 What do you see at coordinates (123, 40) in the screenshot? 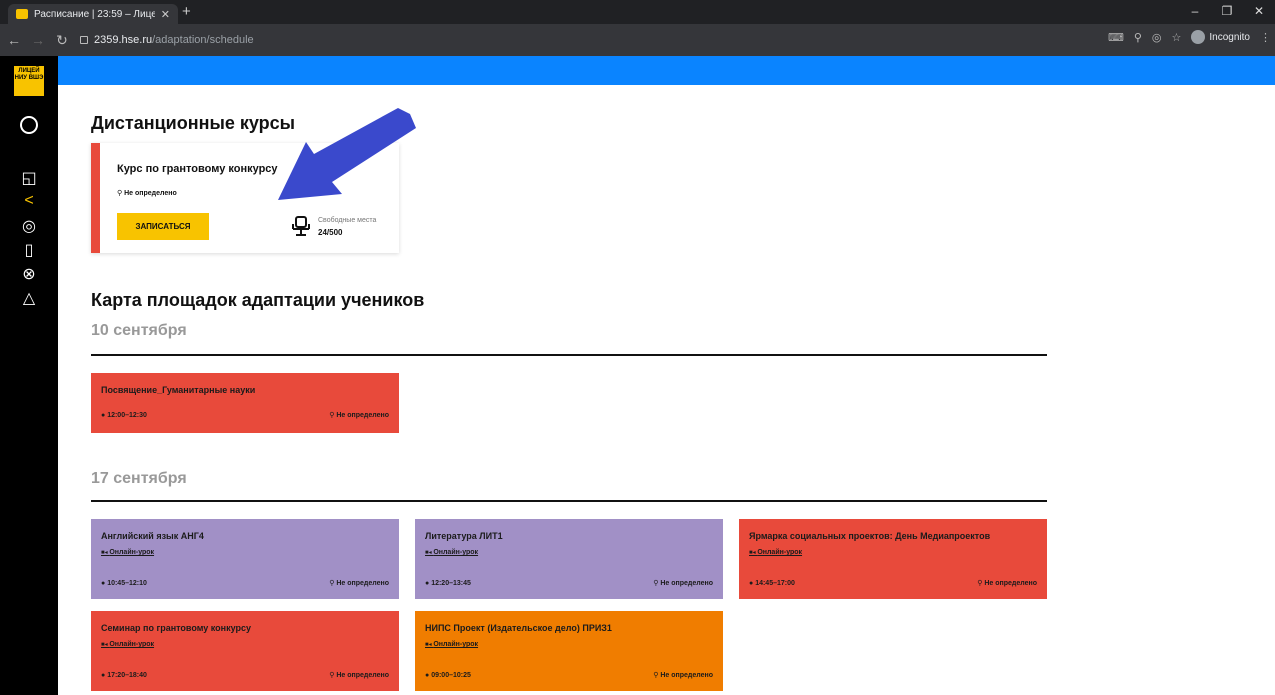
I see `url-host: 2359.hse.ru` at bounding box center [123, 40].